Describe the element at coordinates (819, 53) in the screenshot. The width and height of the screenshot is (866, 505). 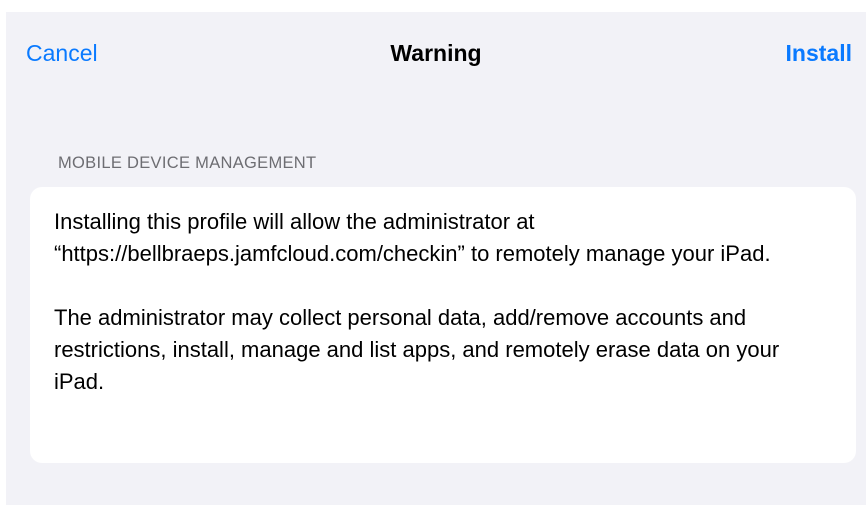
I see `install-button: Install` at that location.